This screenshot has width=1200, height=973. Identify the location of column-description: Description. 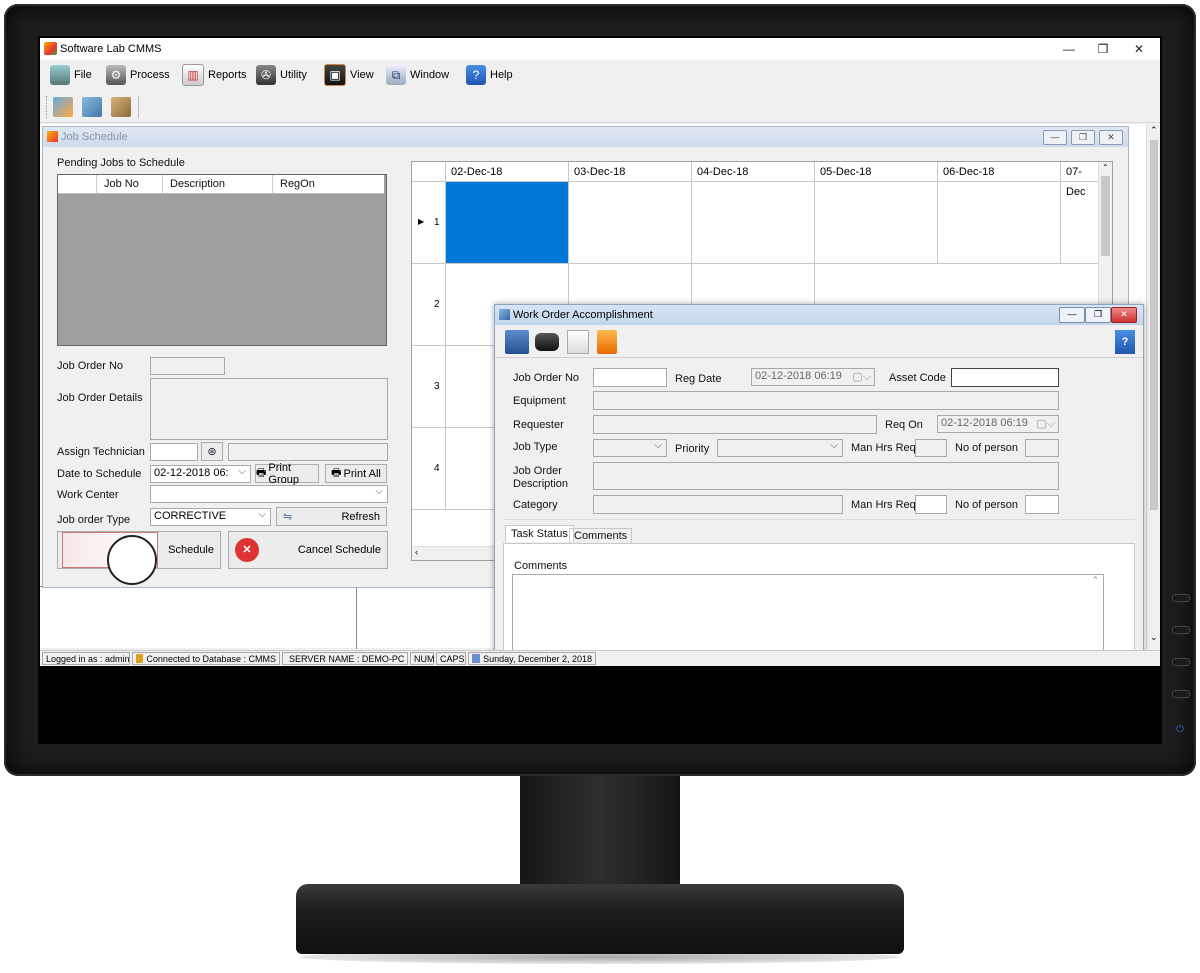
(197, 184).